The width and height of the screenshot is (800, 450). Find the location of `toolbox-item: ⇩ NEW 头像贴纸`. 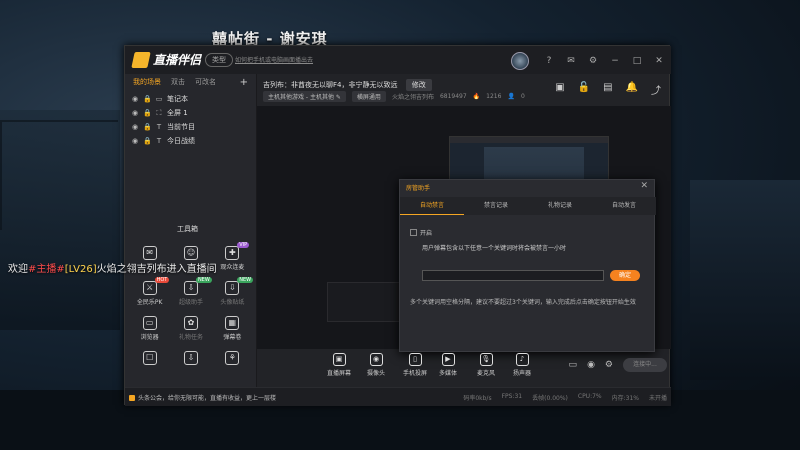

toolbox-item: ⇩ NEW 头像贴纸 is located at coordinates (233, 291).